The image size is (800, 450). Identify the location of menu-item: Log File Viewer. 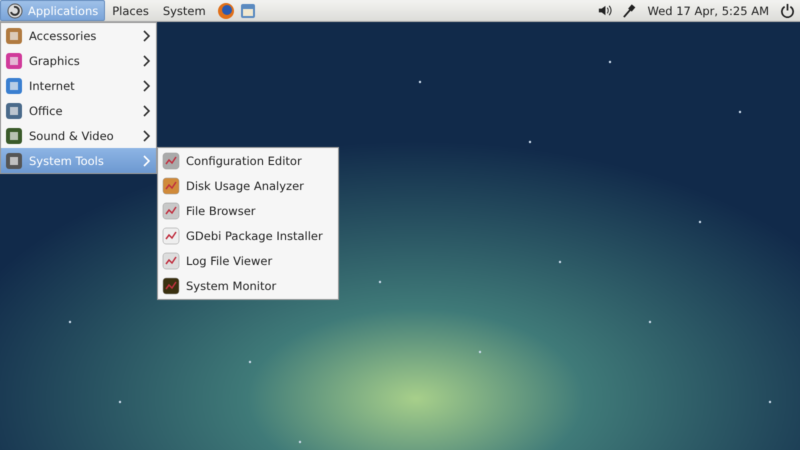
(248, 260).